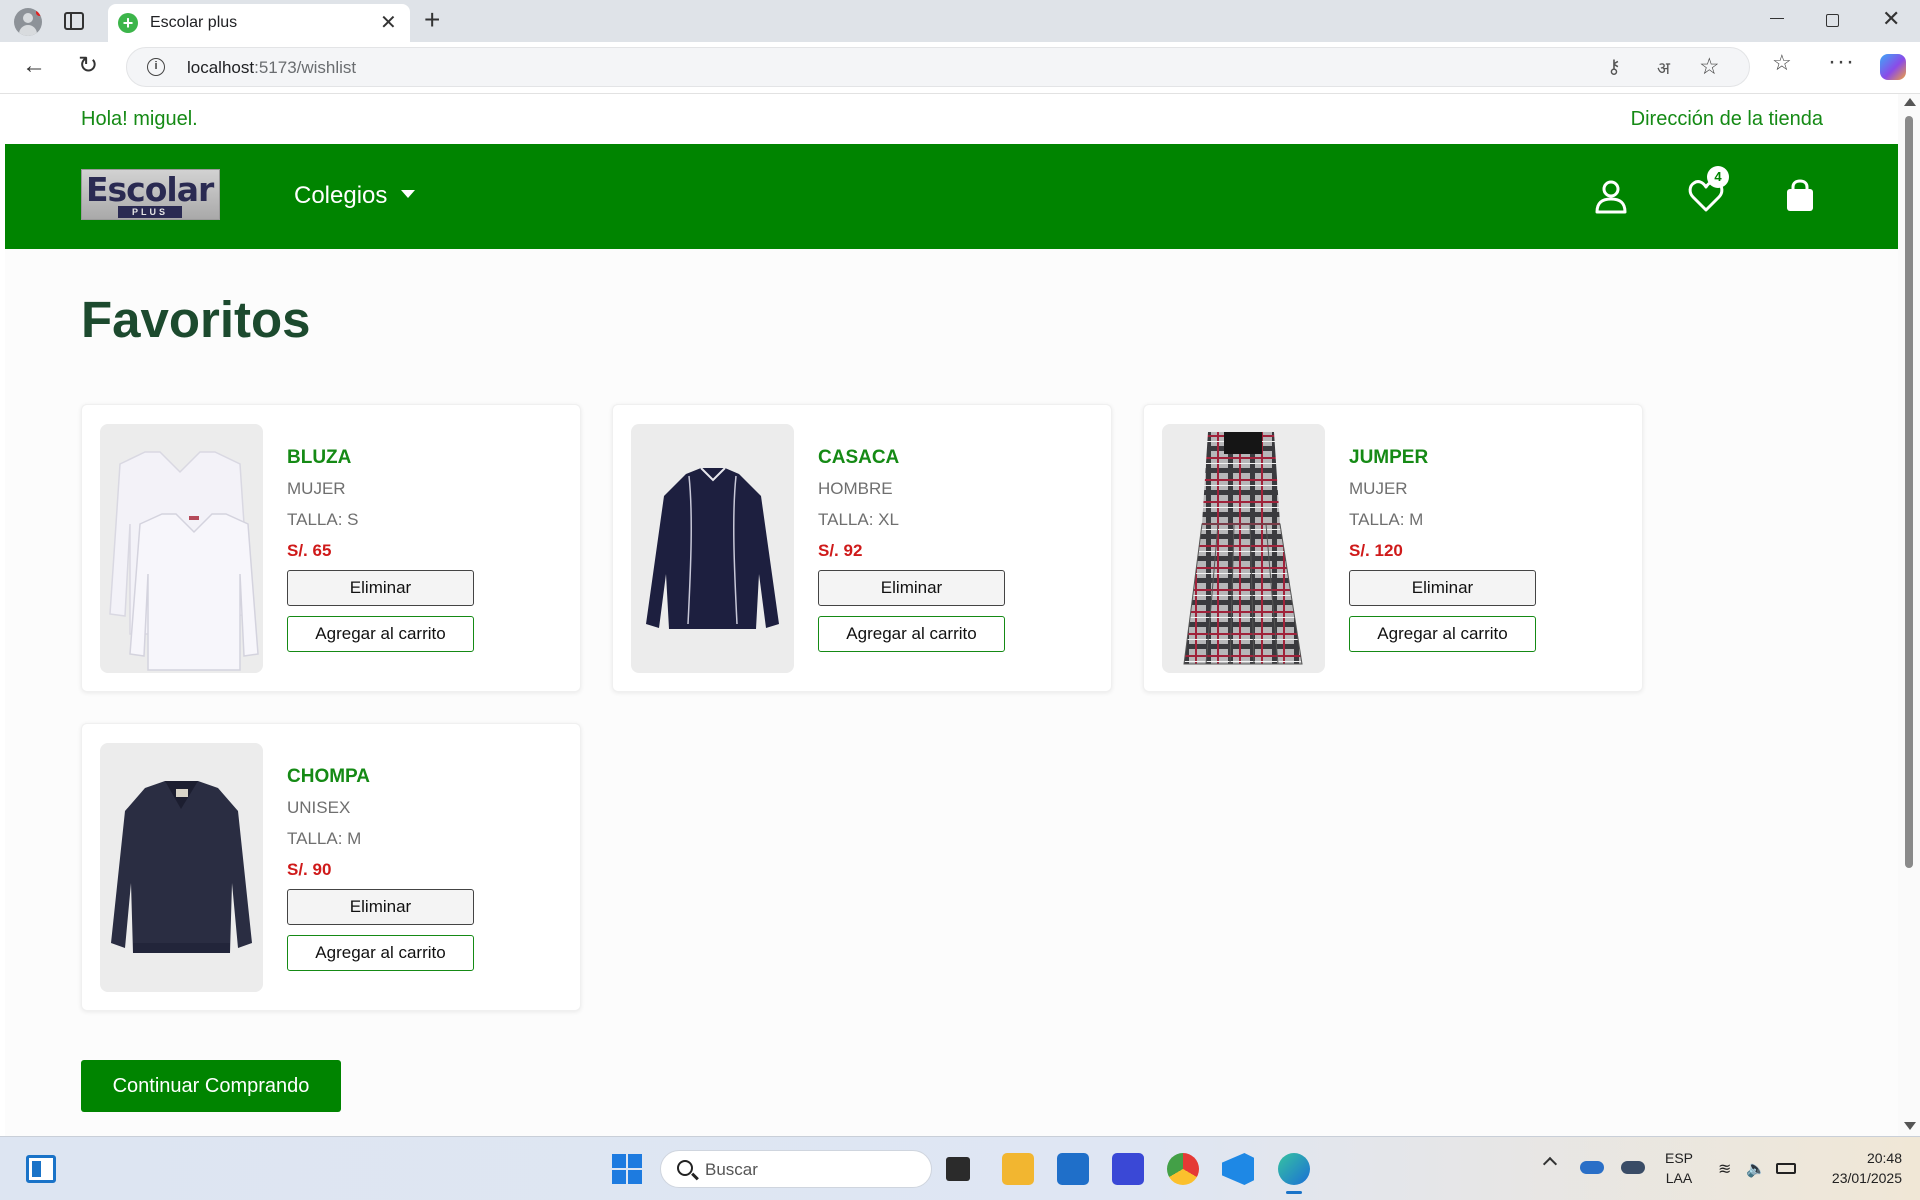 This screenshot has height=1200, width=1920. I want to click on copilot-icon, so click(1893, 67).